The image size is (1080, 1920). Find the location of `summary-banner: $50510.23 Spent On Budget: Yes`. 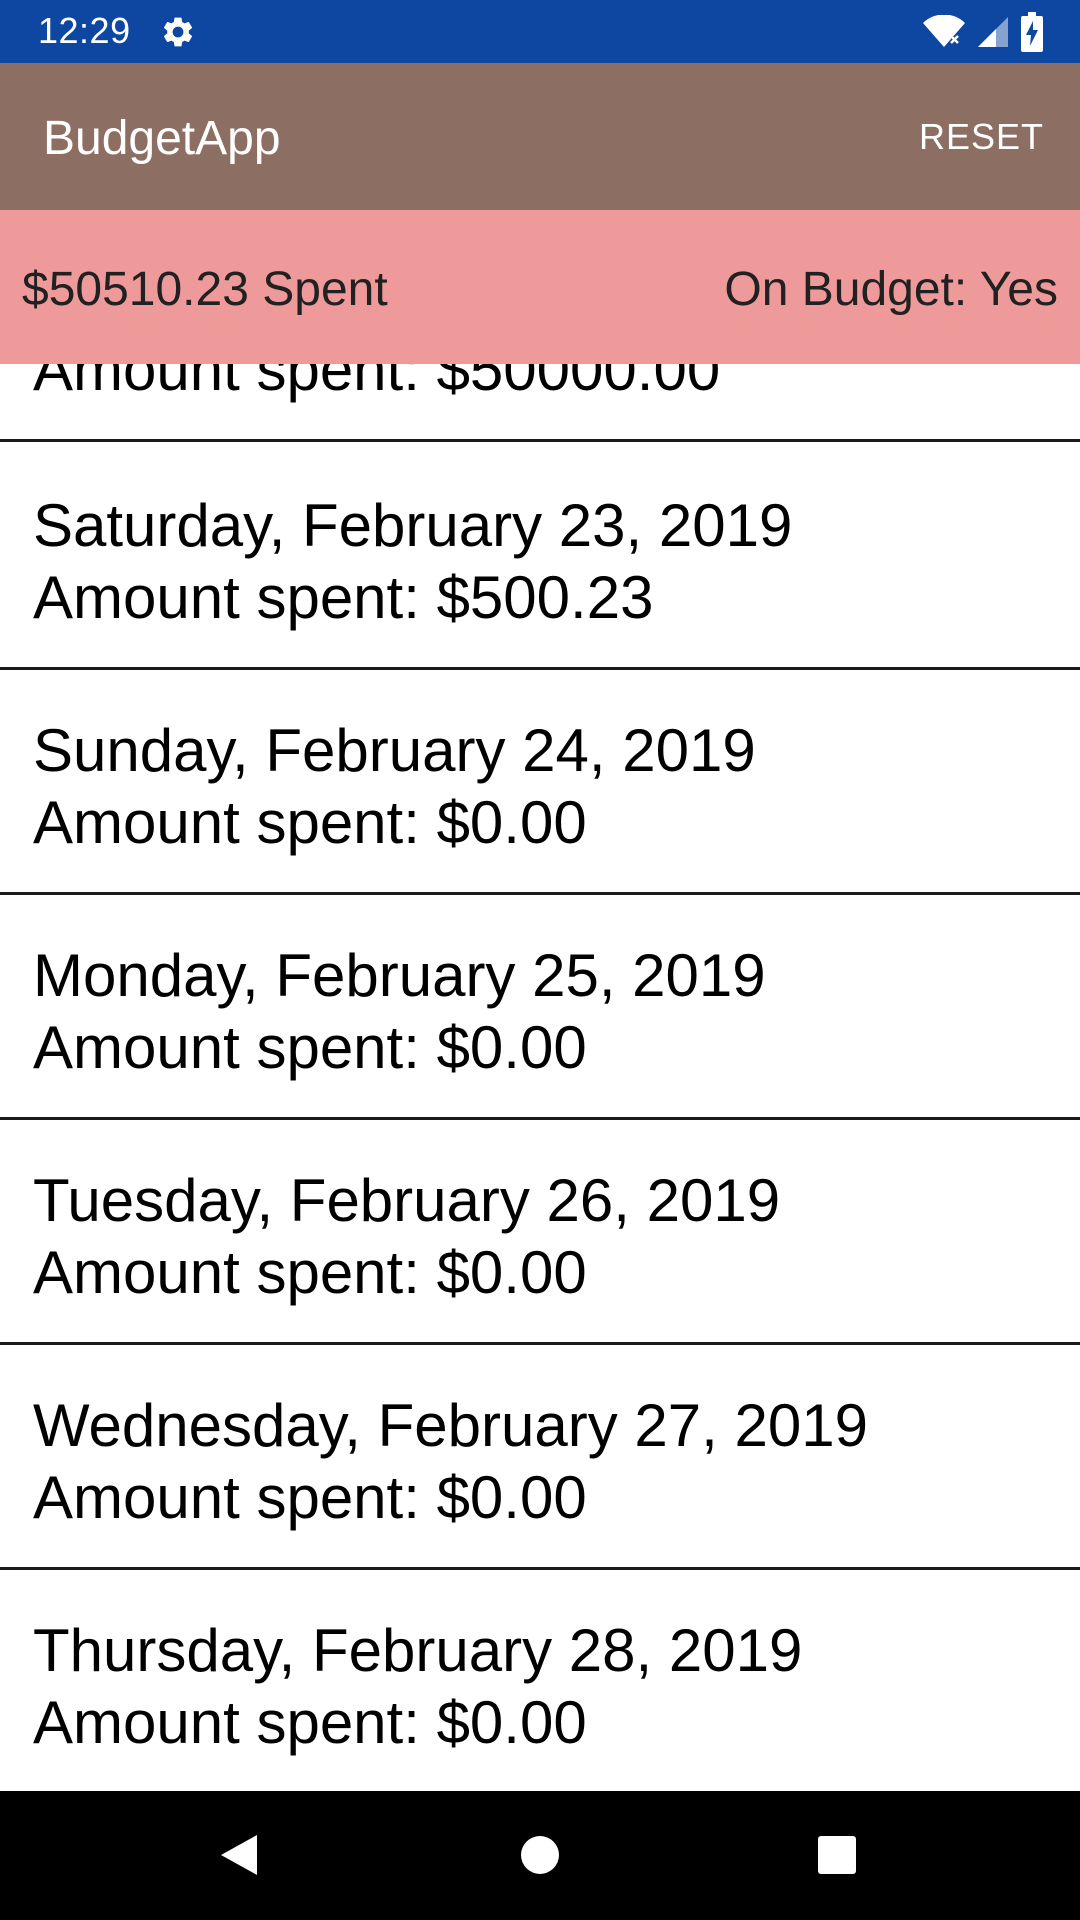

summary-banner: $50510.23 Spent On Budget: Yes is located at coordinates (540, 287).